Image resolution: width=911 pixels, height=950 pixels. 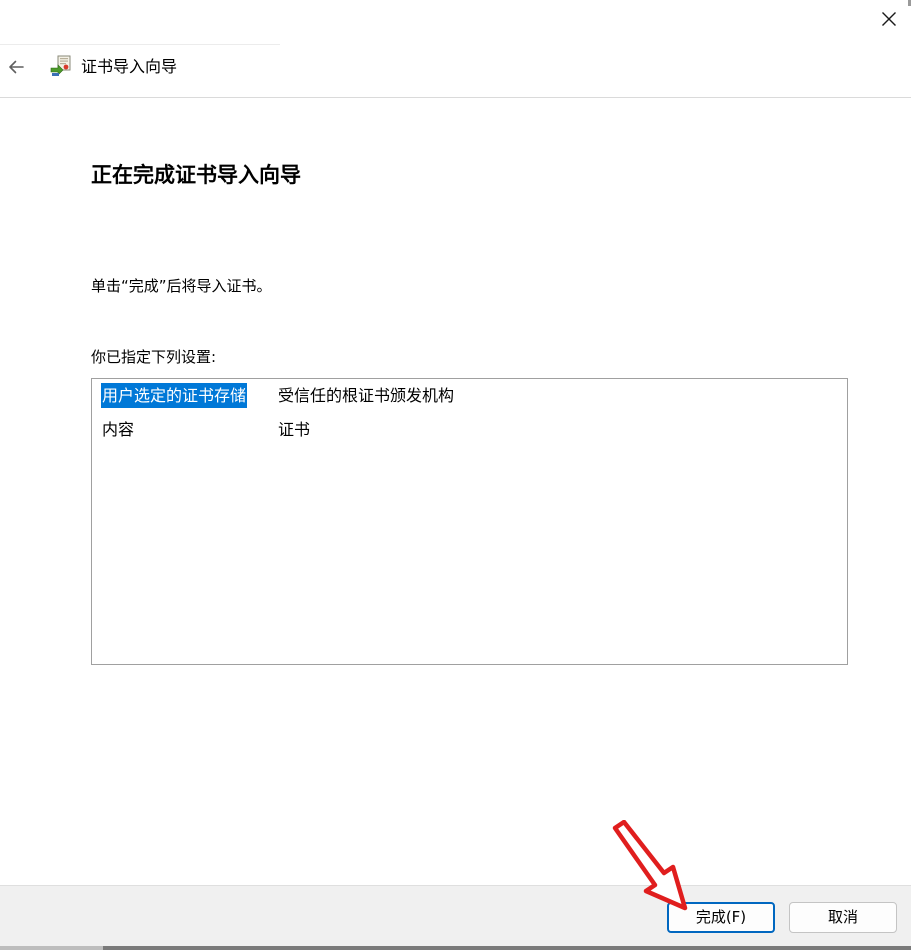 What do you see at coordinates (721, 917) in the screenshot?
I see `finish-button: 完成(F)` at bounding box center [721, 917].